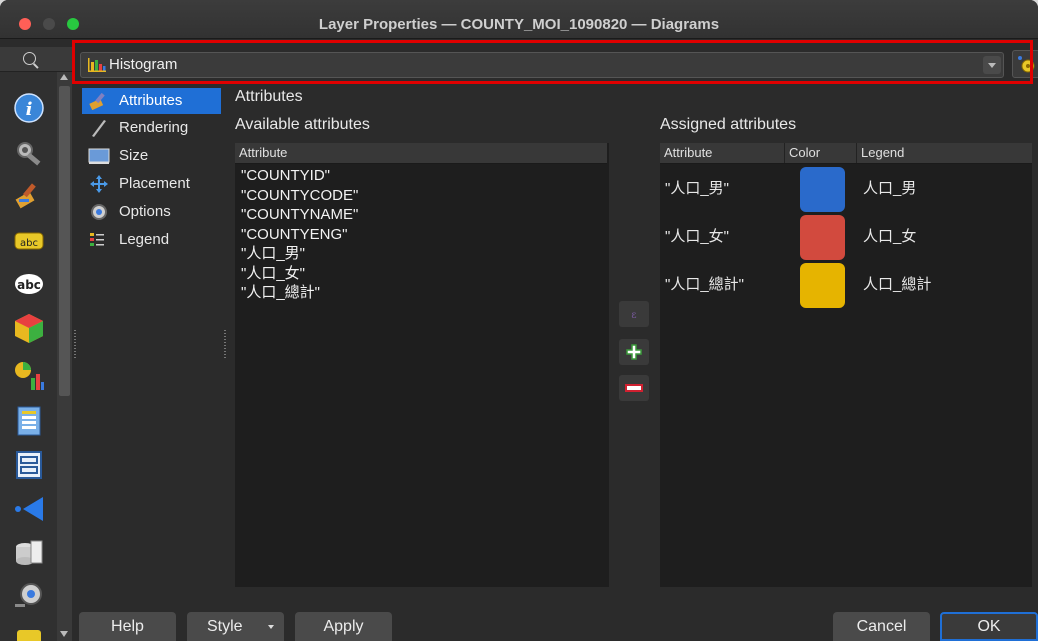 The width and height of the screenshot is (1038, 641). What do you see at coordinates (897, 284) in the screenshot?
I see `row-legend: 人口_總計` at bounding box center [897, 284].